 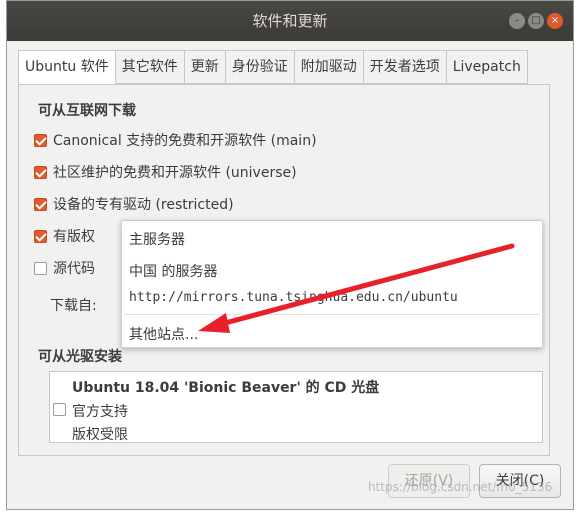 I want to click on watermark: https://blog.csdn.net/m0_5136, so click(x=460, y=487).